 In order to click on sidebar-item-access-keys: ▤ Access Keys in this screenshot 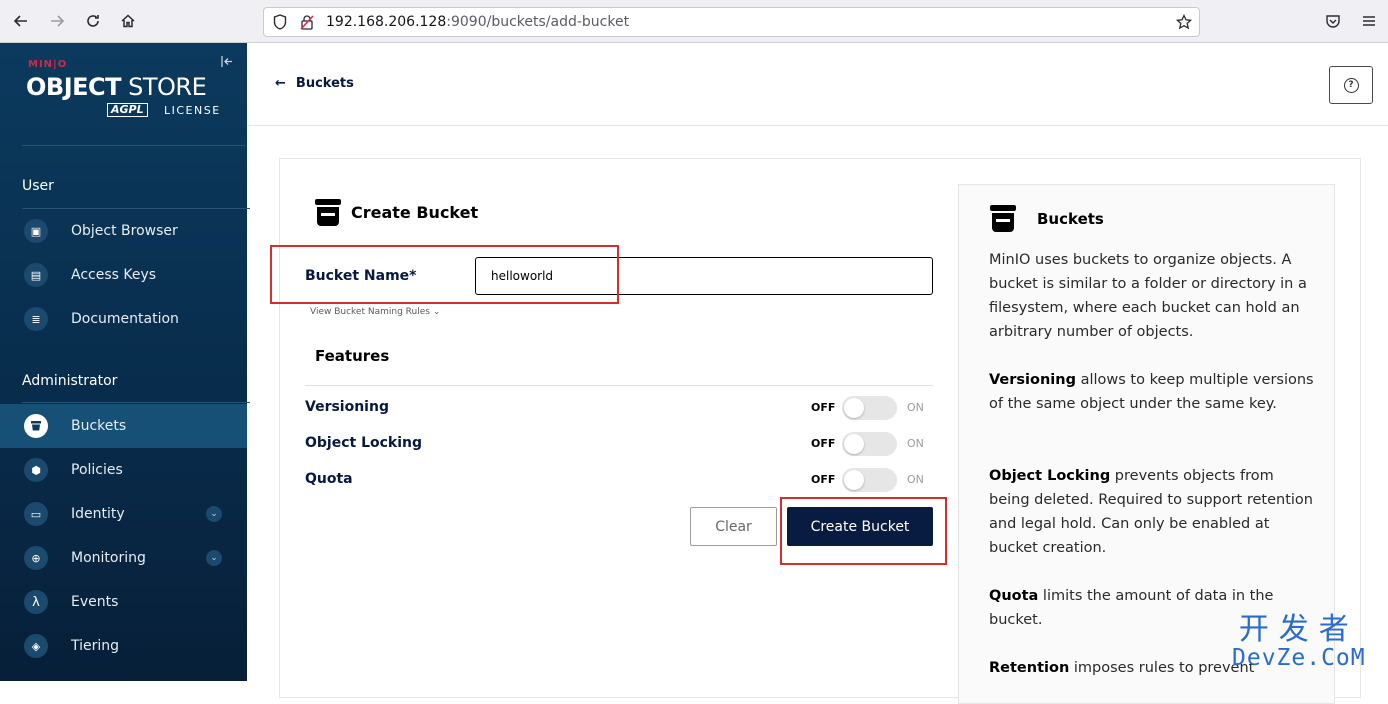, I will do `click(123, 275)`.